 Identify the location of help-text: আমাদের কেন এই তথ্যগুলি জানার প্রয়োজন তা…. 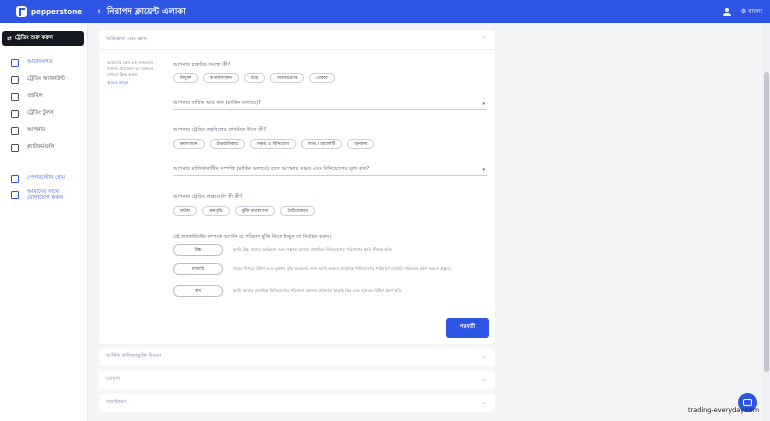
(130, 68).